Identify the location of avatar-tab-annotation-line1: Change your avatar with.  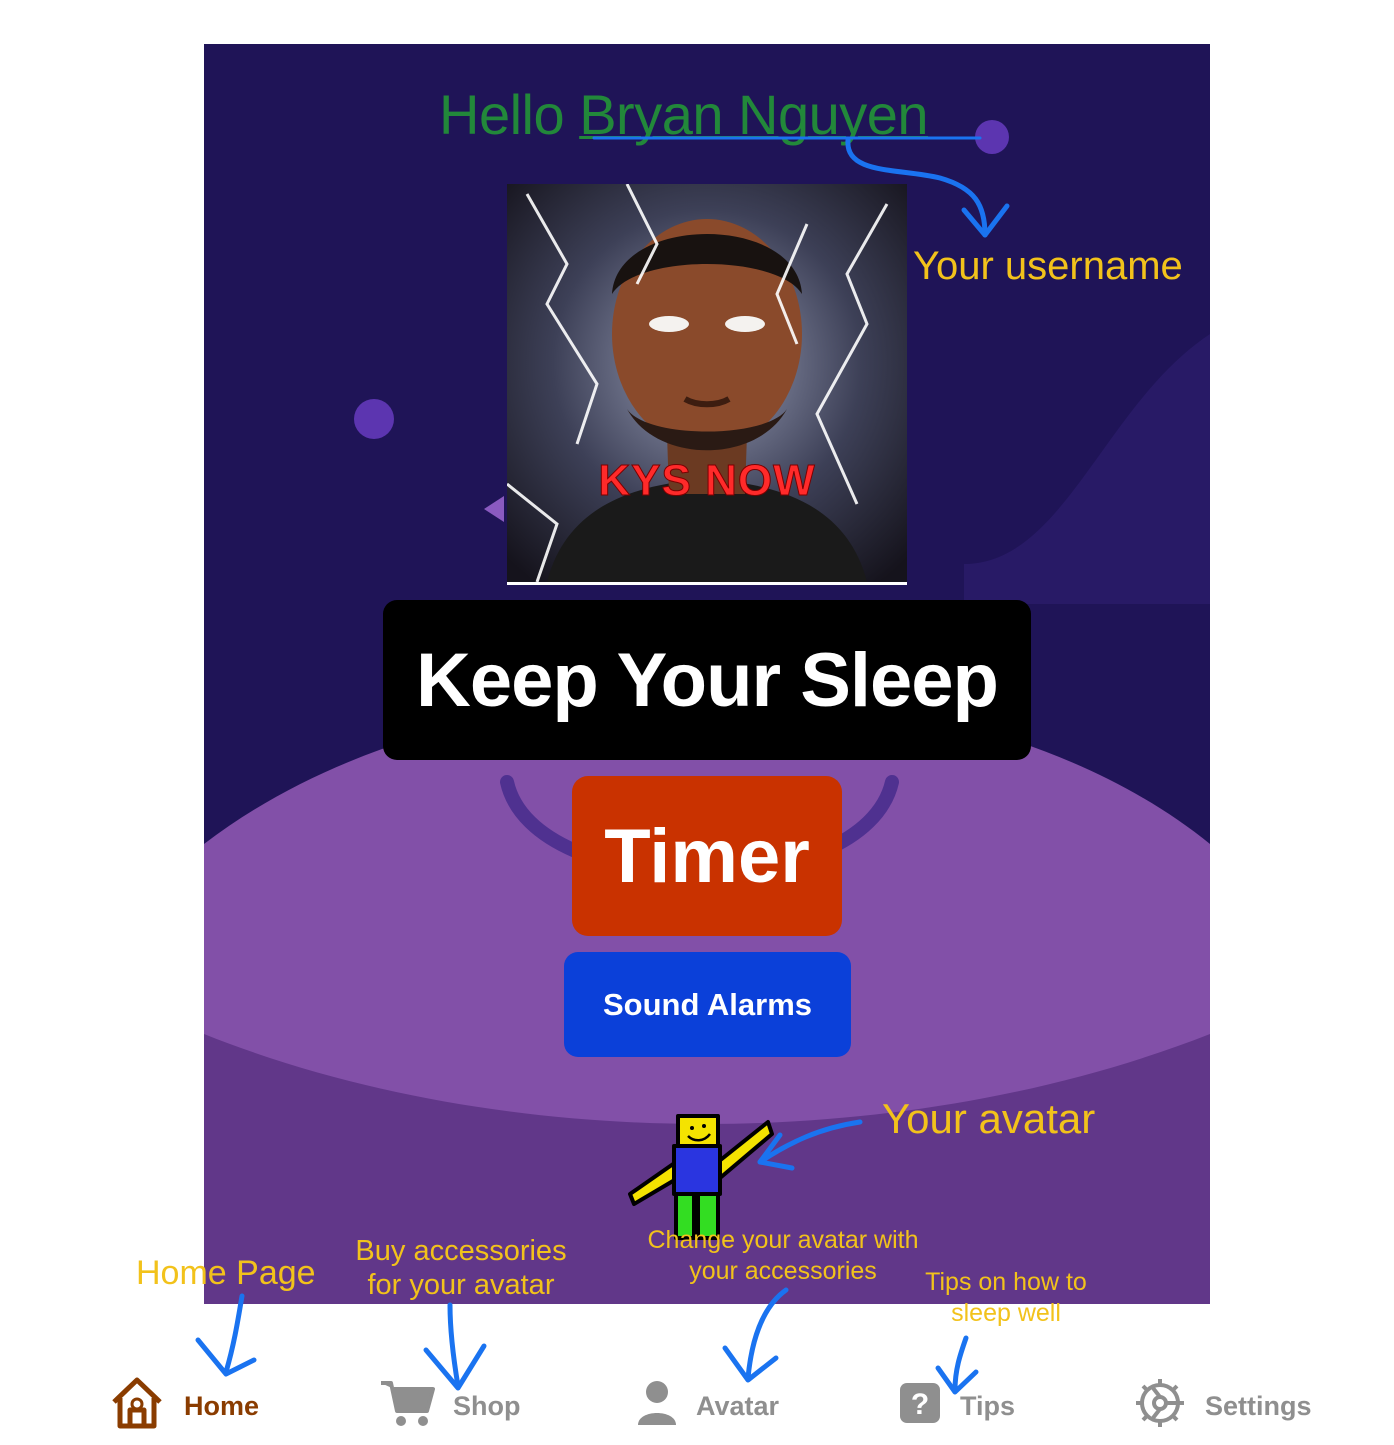
(783, 1240).